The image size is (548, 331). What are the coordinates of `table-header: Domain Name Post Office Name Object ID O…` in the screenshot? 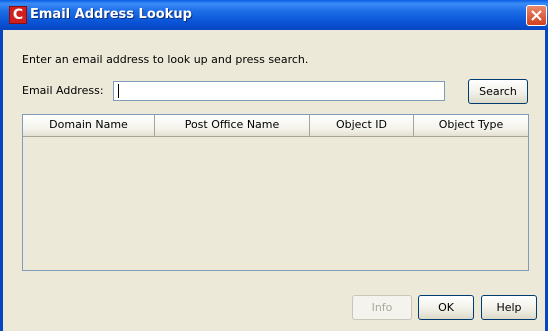 It's located at (275, 126).